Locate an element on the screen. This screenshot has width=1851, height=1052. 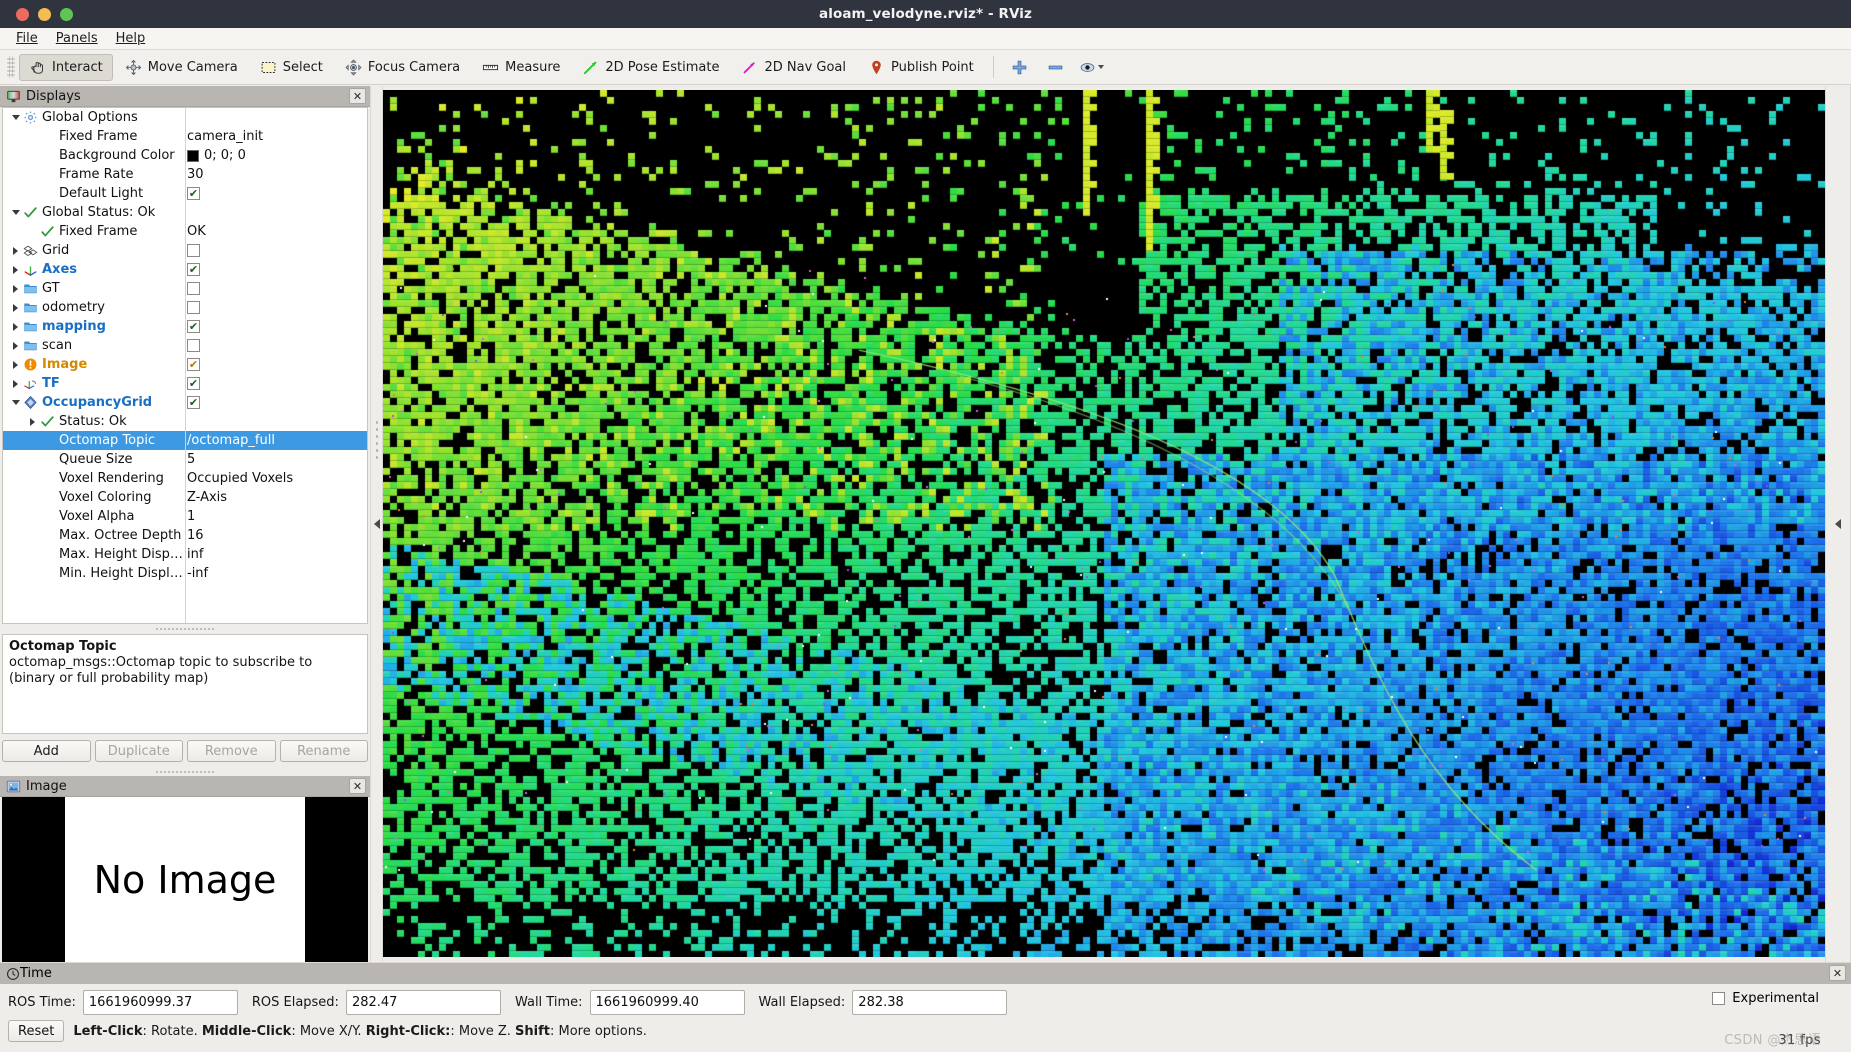
toolbar-grip is located at coordinates (11, 67).